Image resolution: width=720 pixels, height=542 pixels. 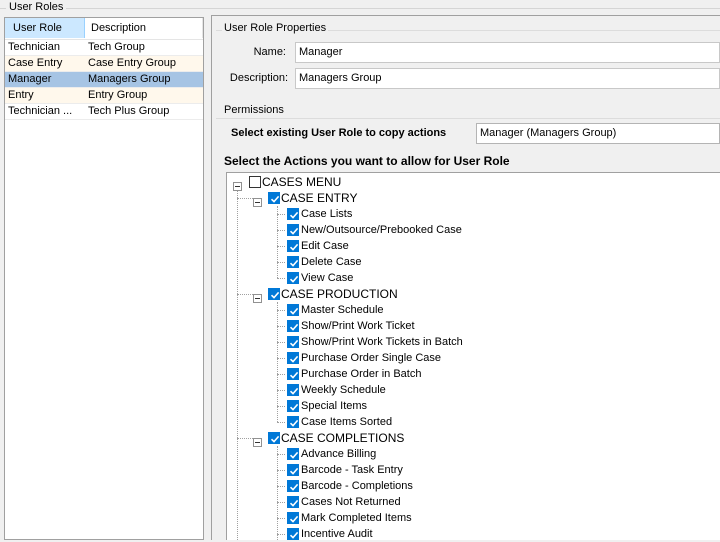 I want to click on tree-node-item: Weekly Schedule, so click(x=415, y=390).